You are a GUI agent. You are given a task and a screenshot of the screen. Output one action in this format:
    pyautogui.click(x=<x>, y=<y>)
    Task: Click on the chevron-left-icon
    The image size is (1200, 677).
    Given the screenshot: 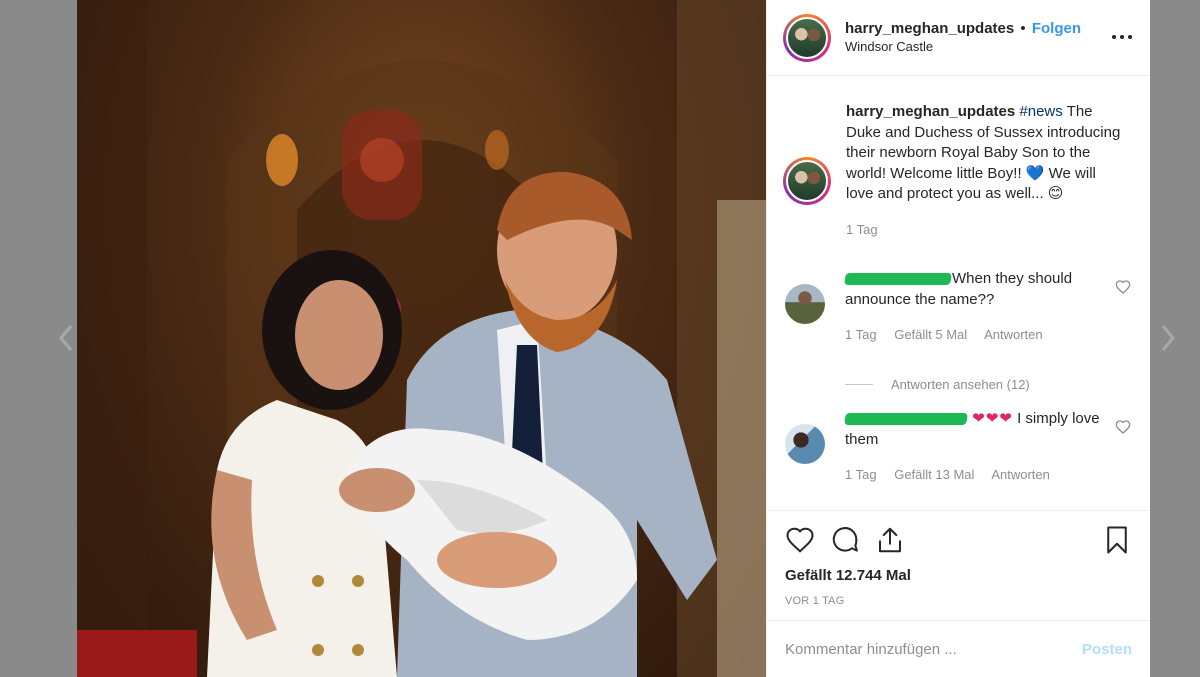 What is the action you would take?
    pyautogui.click(x=66, y=338)
    